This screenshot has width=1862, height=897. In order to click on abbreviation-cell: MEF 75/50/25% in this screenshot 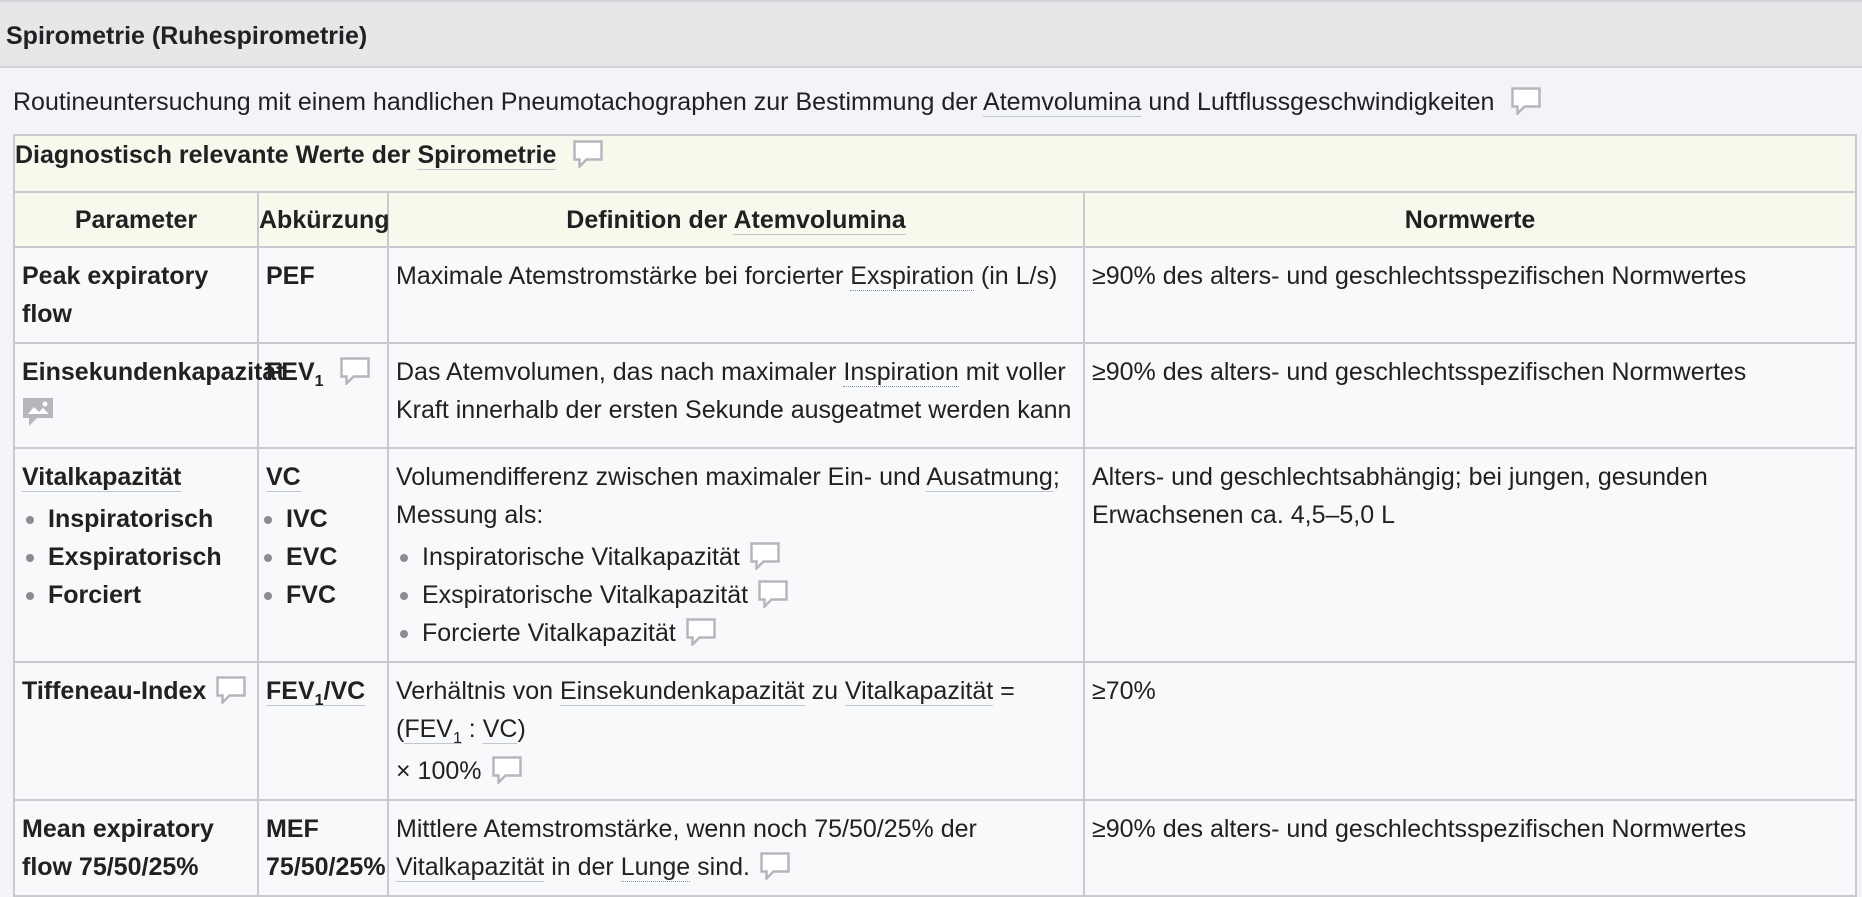, I will do `click(323, 848)`.